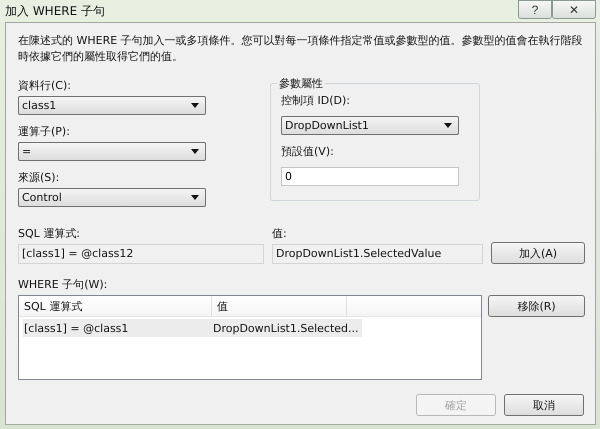 This screenshot has width=600, height=429. What do you see at coordinates (301, 49) in the screenshot?
I see `description-text: 在陳述式的 WHERE 子句加入一或多項條件。您可以對每一項條件指定常值或參數型的值。參數型的值會在執行階段時依據它們的屬性取得它們的值。` at bounding box center [301, 49].